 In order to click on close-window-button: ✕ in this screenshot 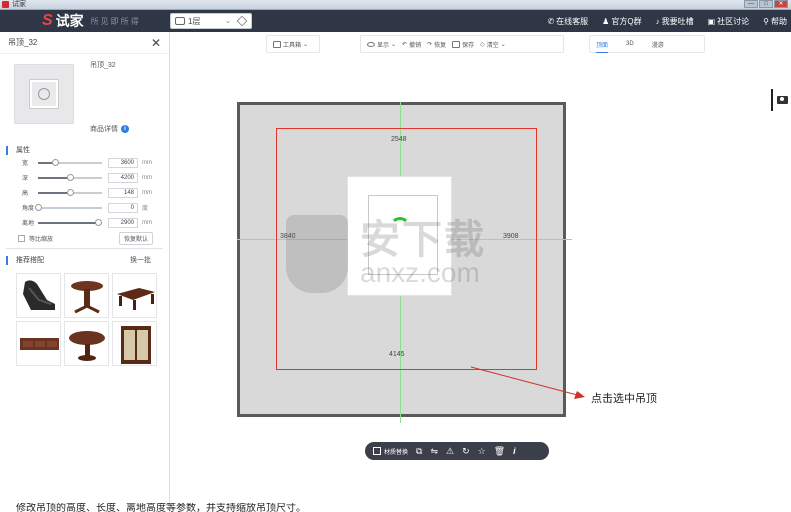, I will do `click(781, 4)`.